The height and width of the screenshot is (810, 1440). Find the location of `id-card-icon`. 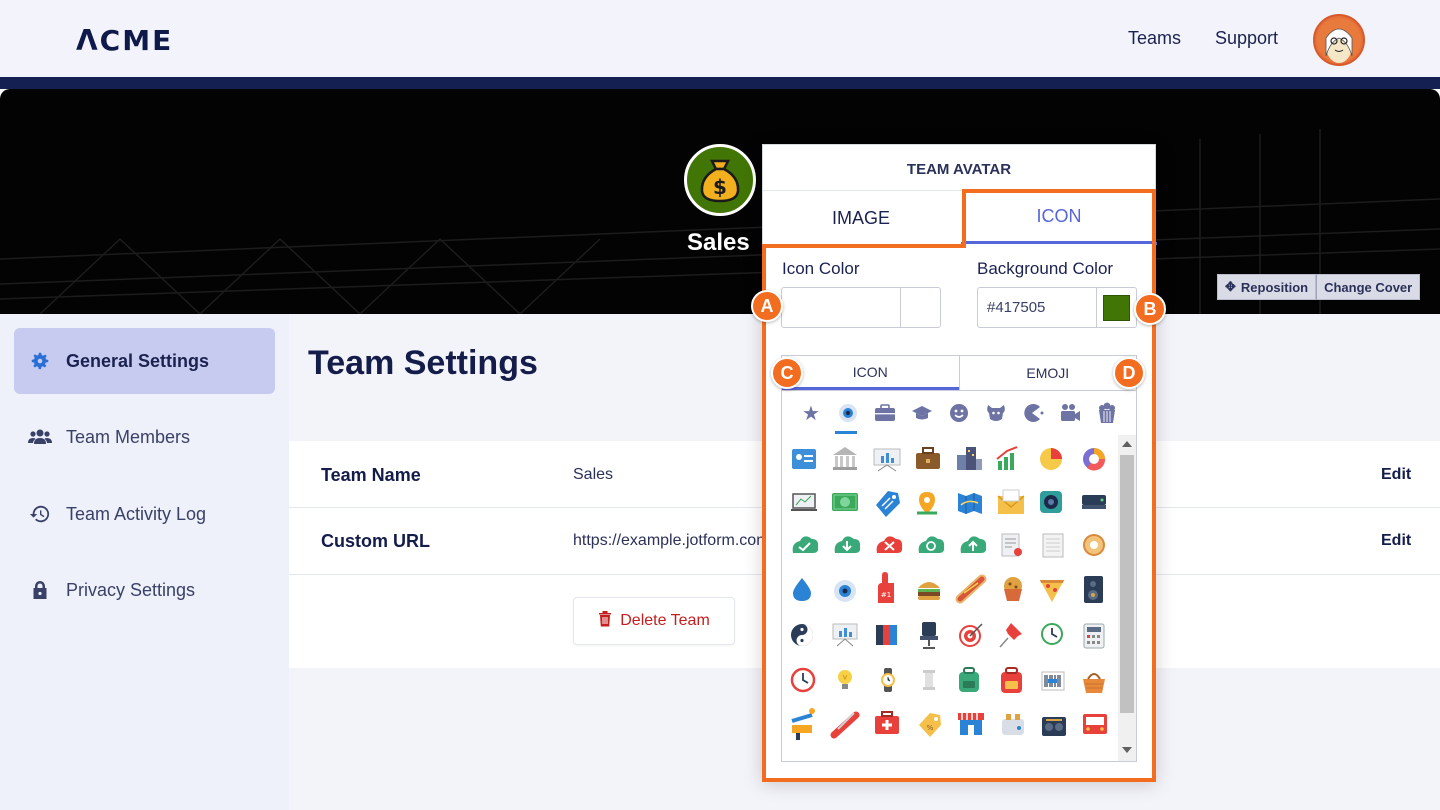

id-card-icon is located at coordinates (804, 459).